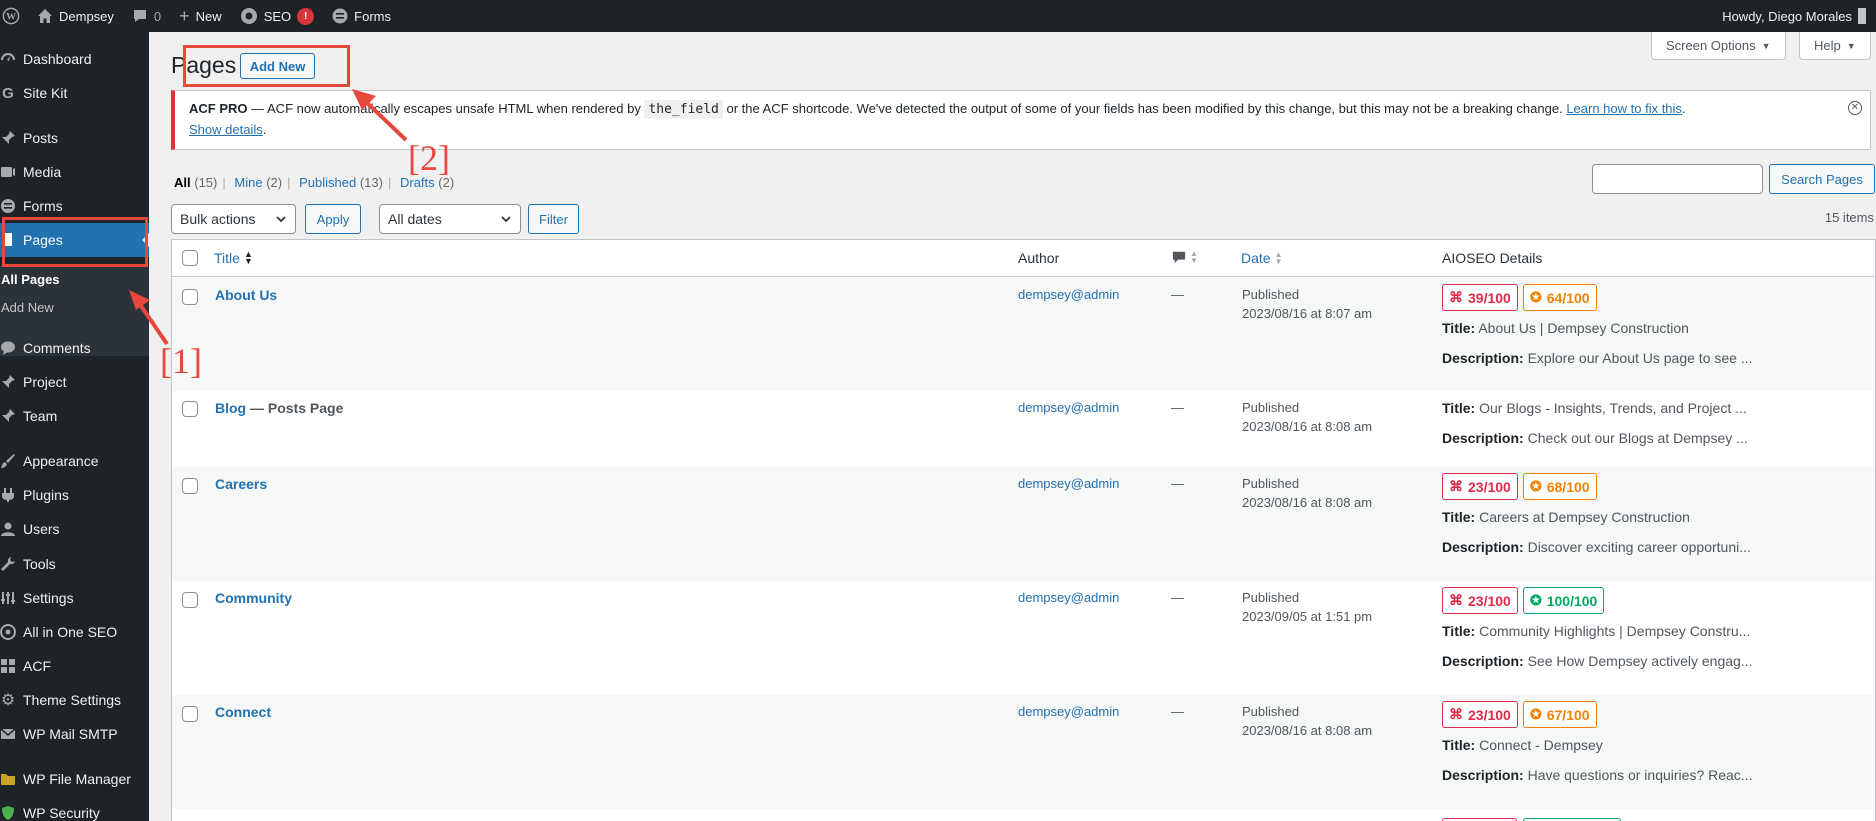 The width and height of the screenshot is (1876, 821). What do you see at coordinates (268, 217) in the screenshot?
I see `annotation-arrows` at bounding box center [268, 217].